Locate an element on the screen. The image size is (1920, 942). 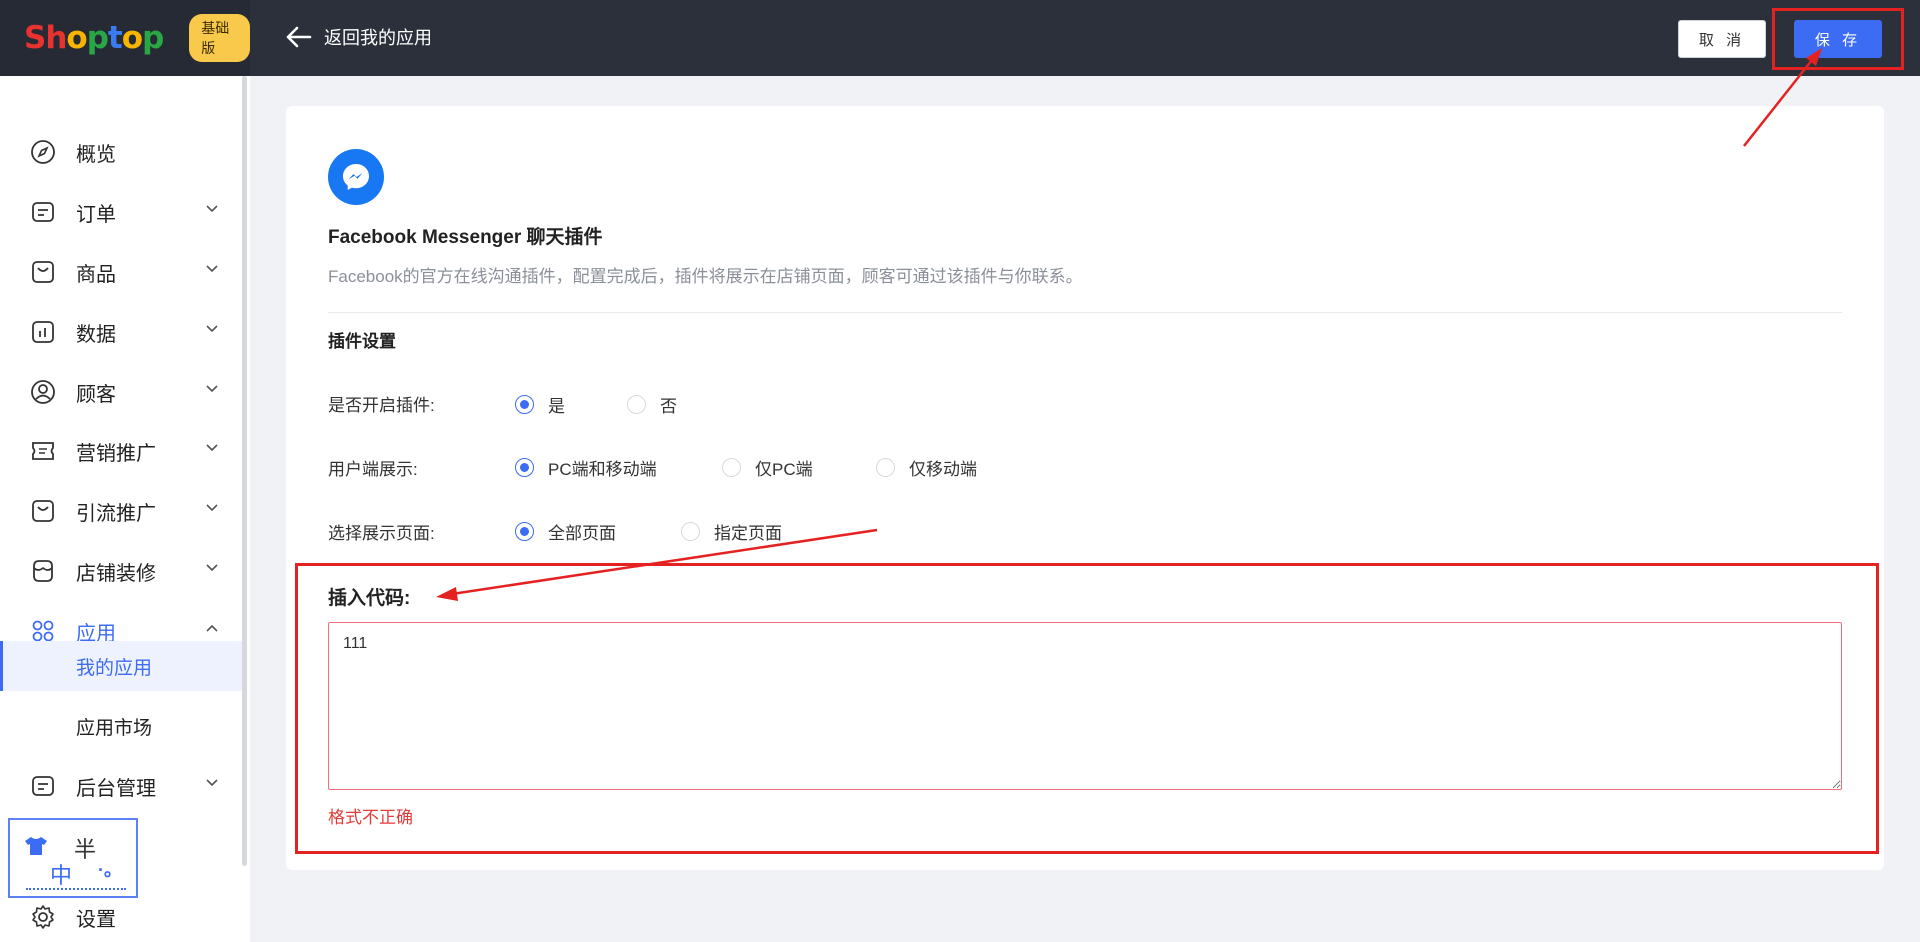
display-platform-label: 用户端展示: is located at coordinates (373, 469).